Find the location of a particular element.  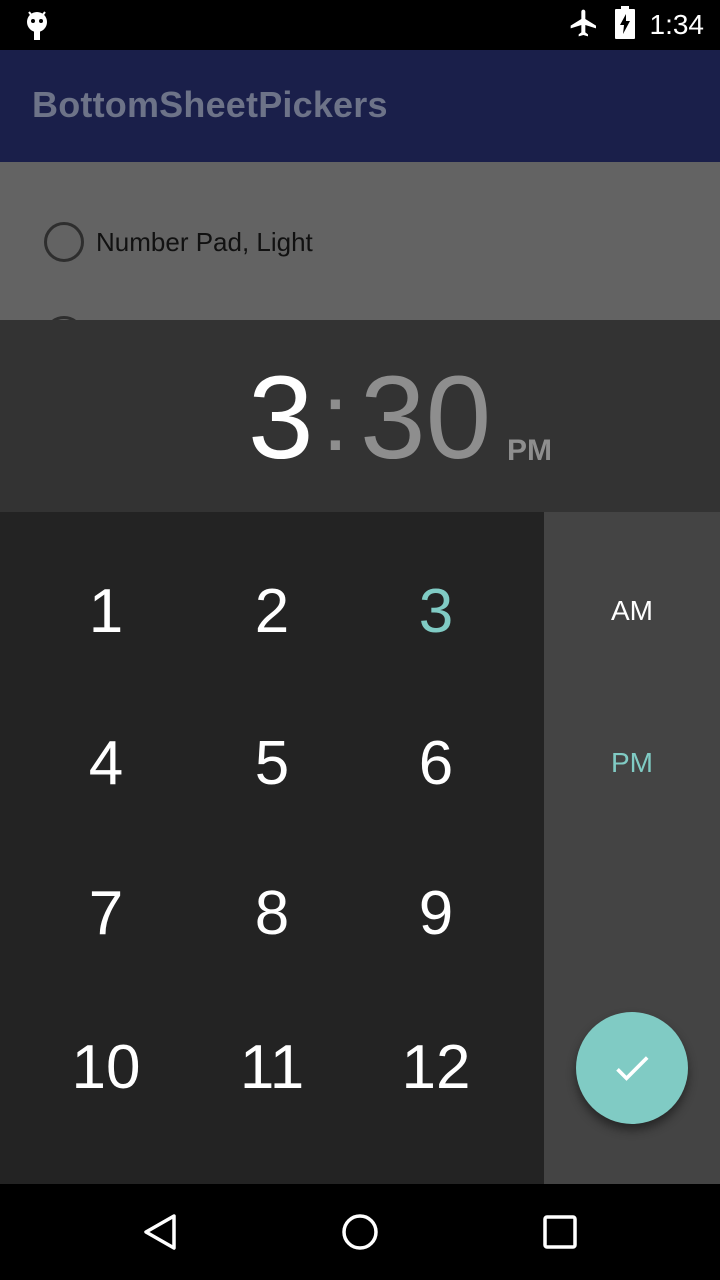

option-number-pad-light: Number Pad, Light is located at coordinates (178, 242).